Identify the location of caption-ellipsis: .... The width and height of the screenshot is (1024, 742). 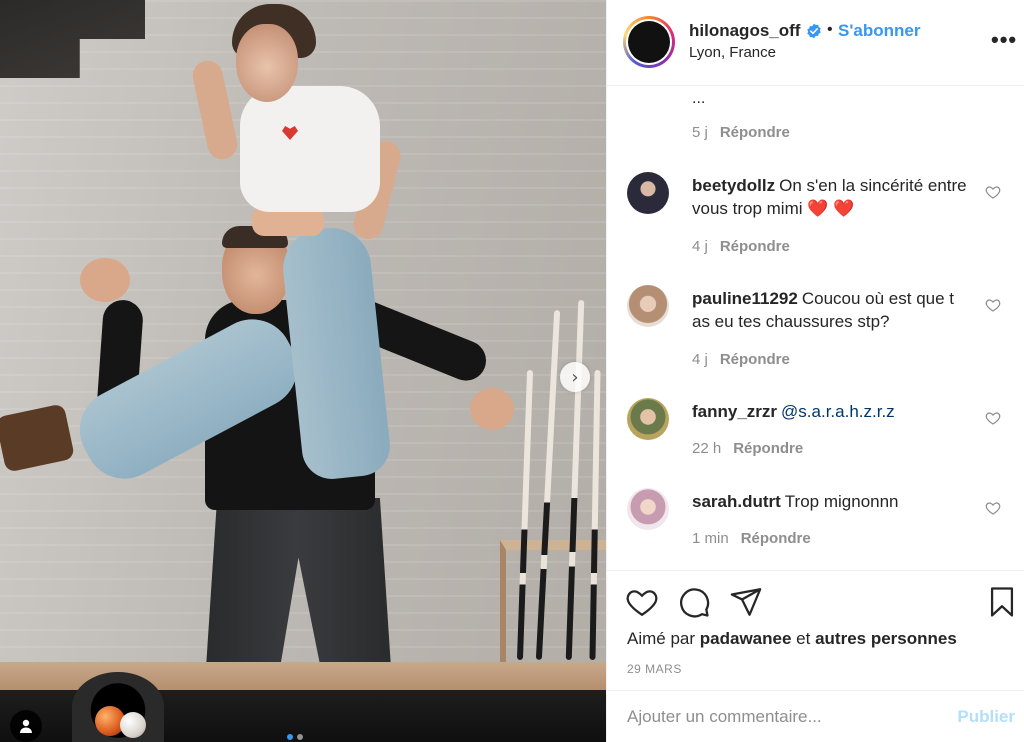
(699, 98).